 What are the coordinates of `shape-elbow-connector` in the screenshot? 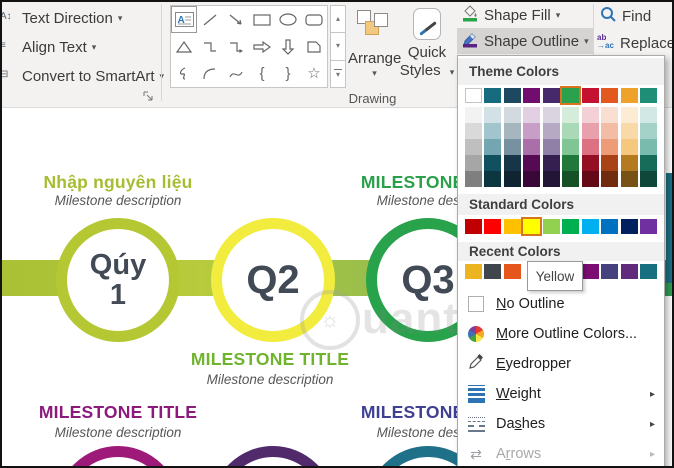 It's located at (210, 46).